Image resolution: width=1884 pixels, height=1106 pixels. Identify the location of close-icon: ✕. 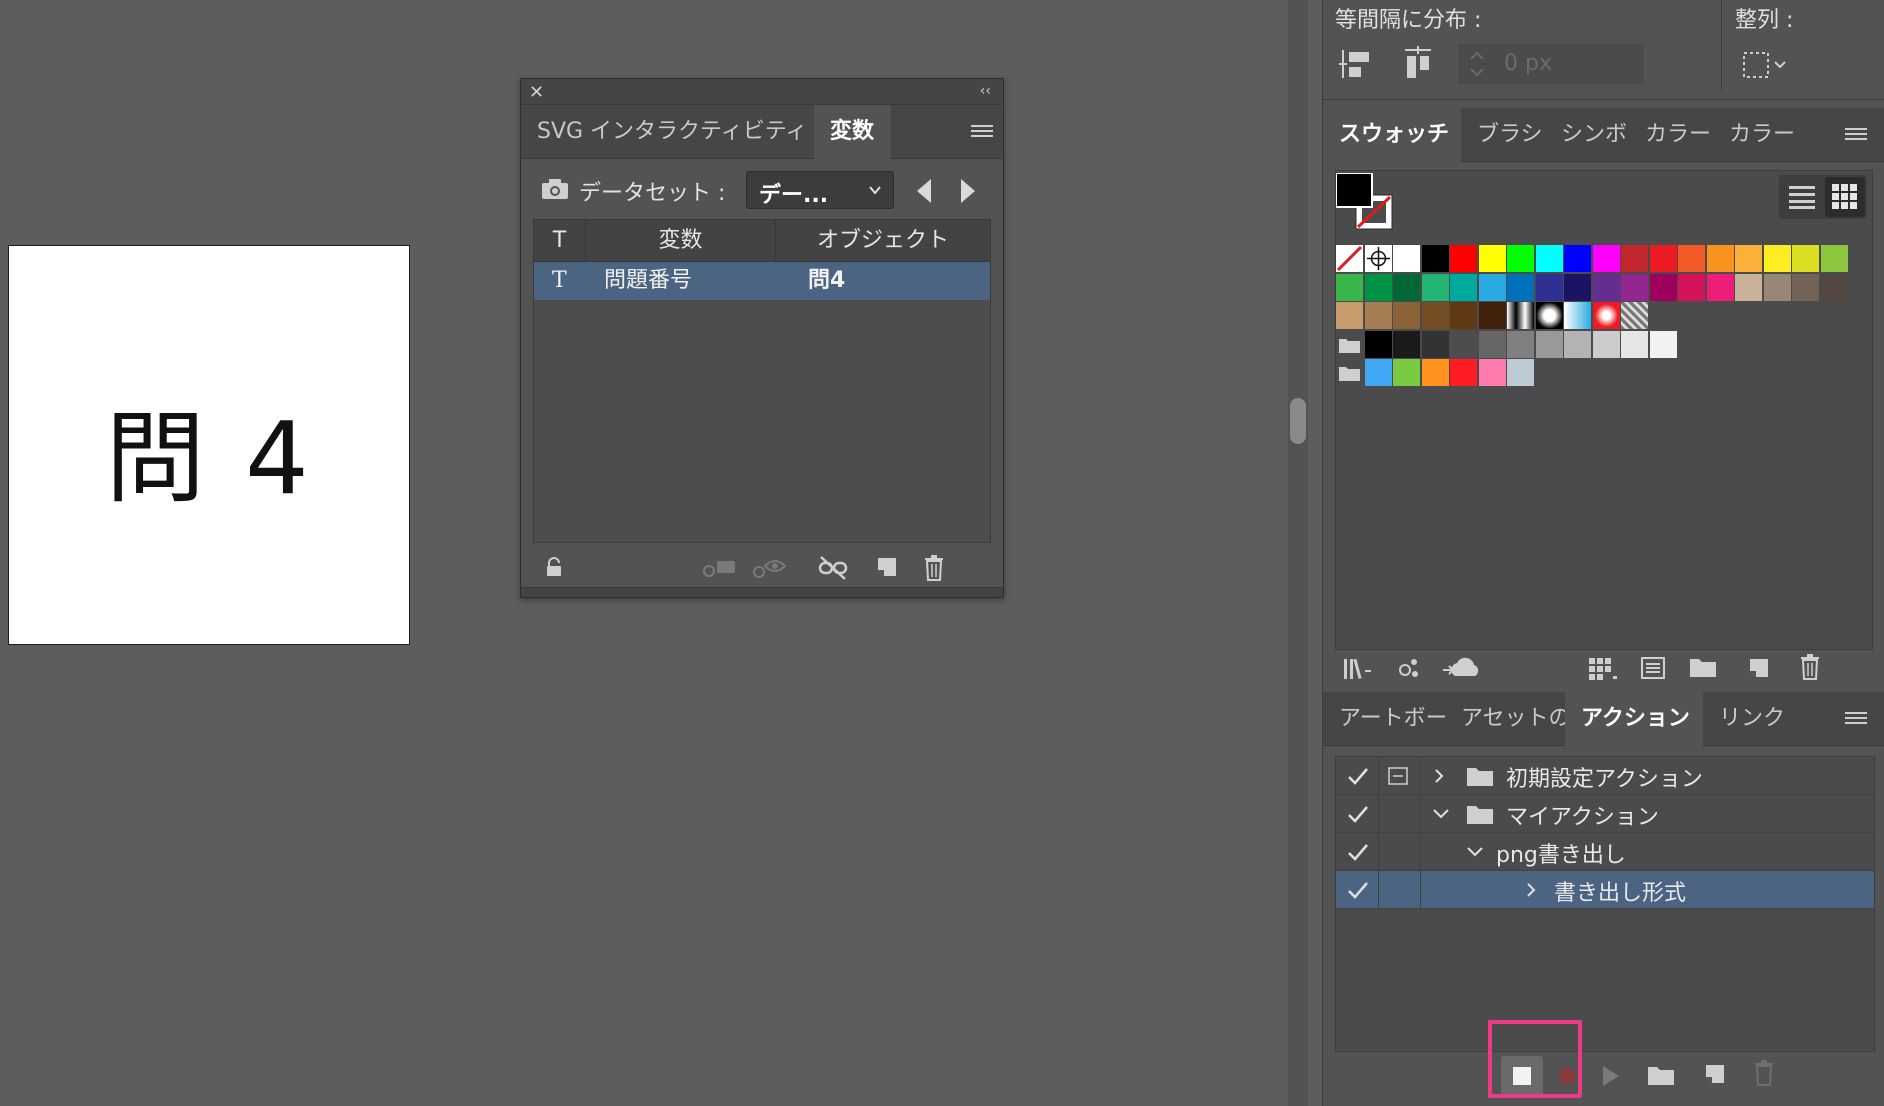
(536, 92).